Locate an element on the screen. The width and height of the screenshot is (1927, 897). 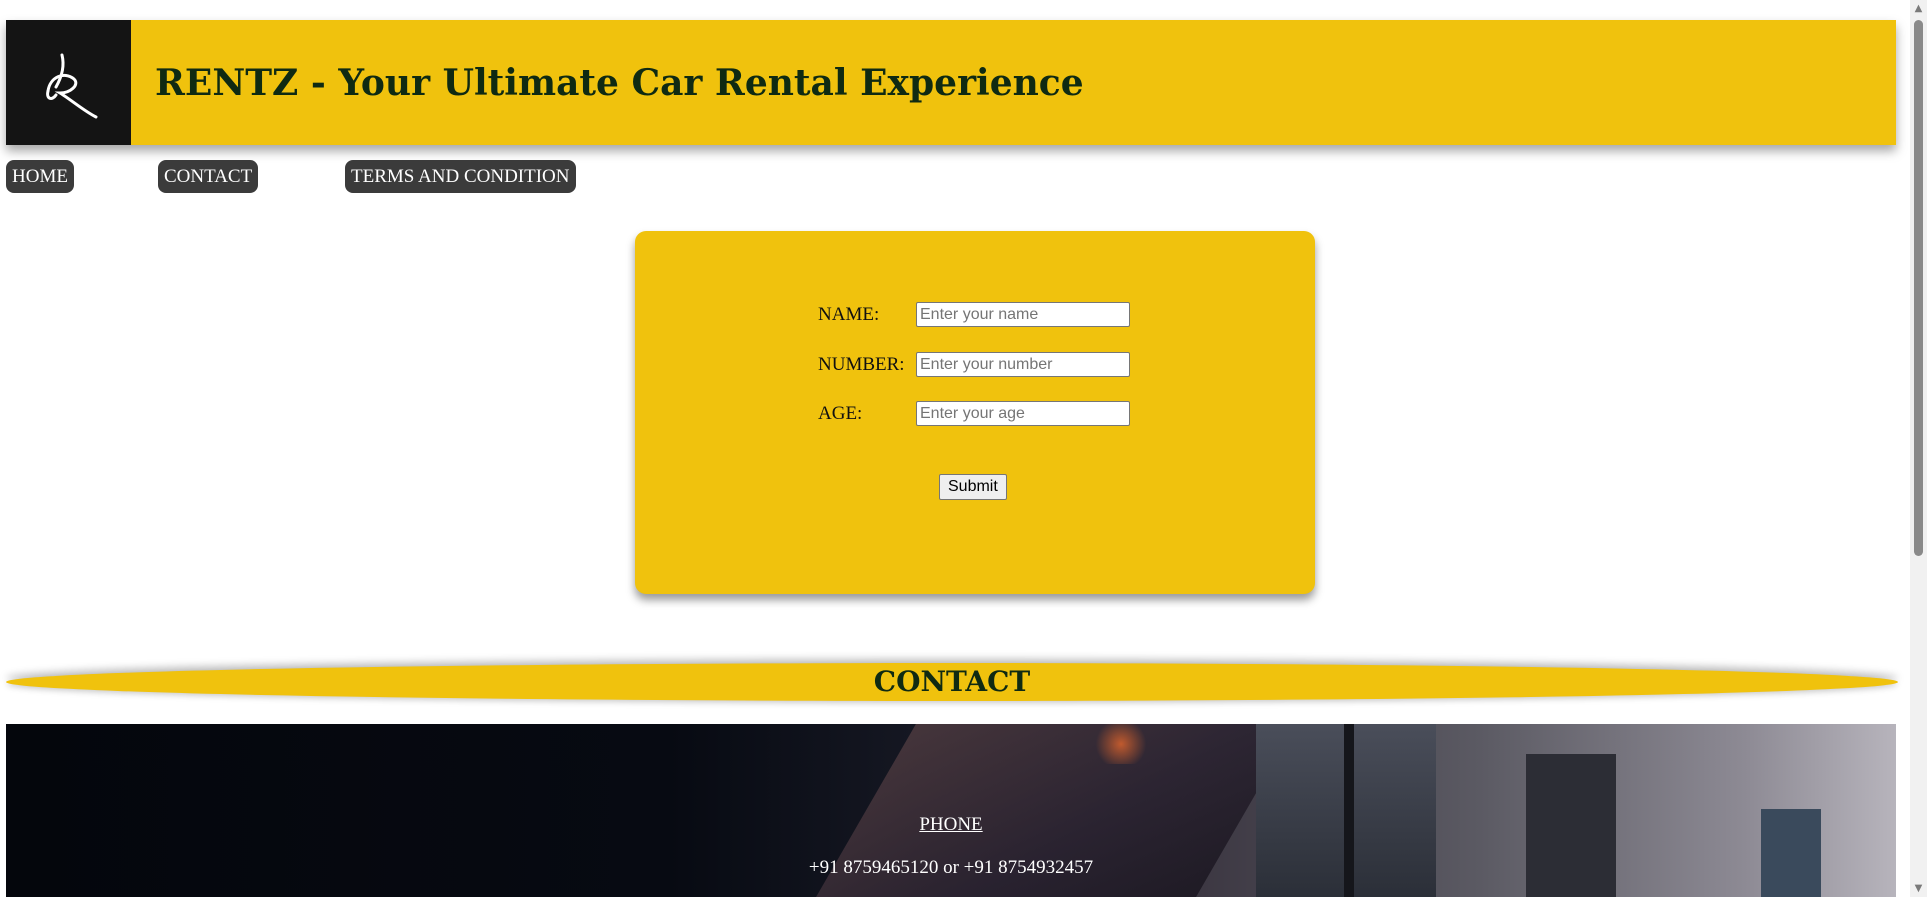
number-input is located at coordinates (1023, 364).